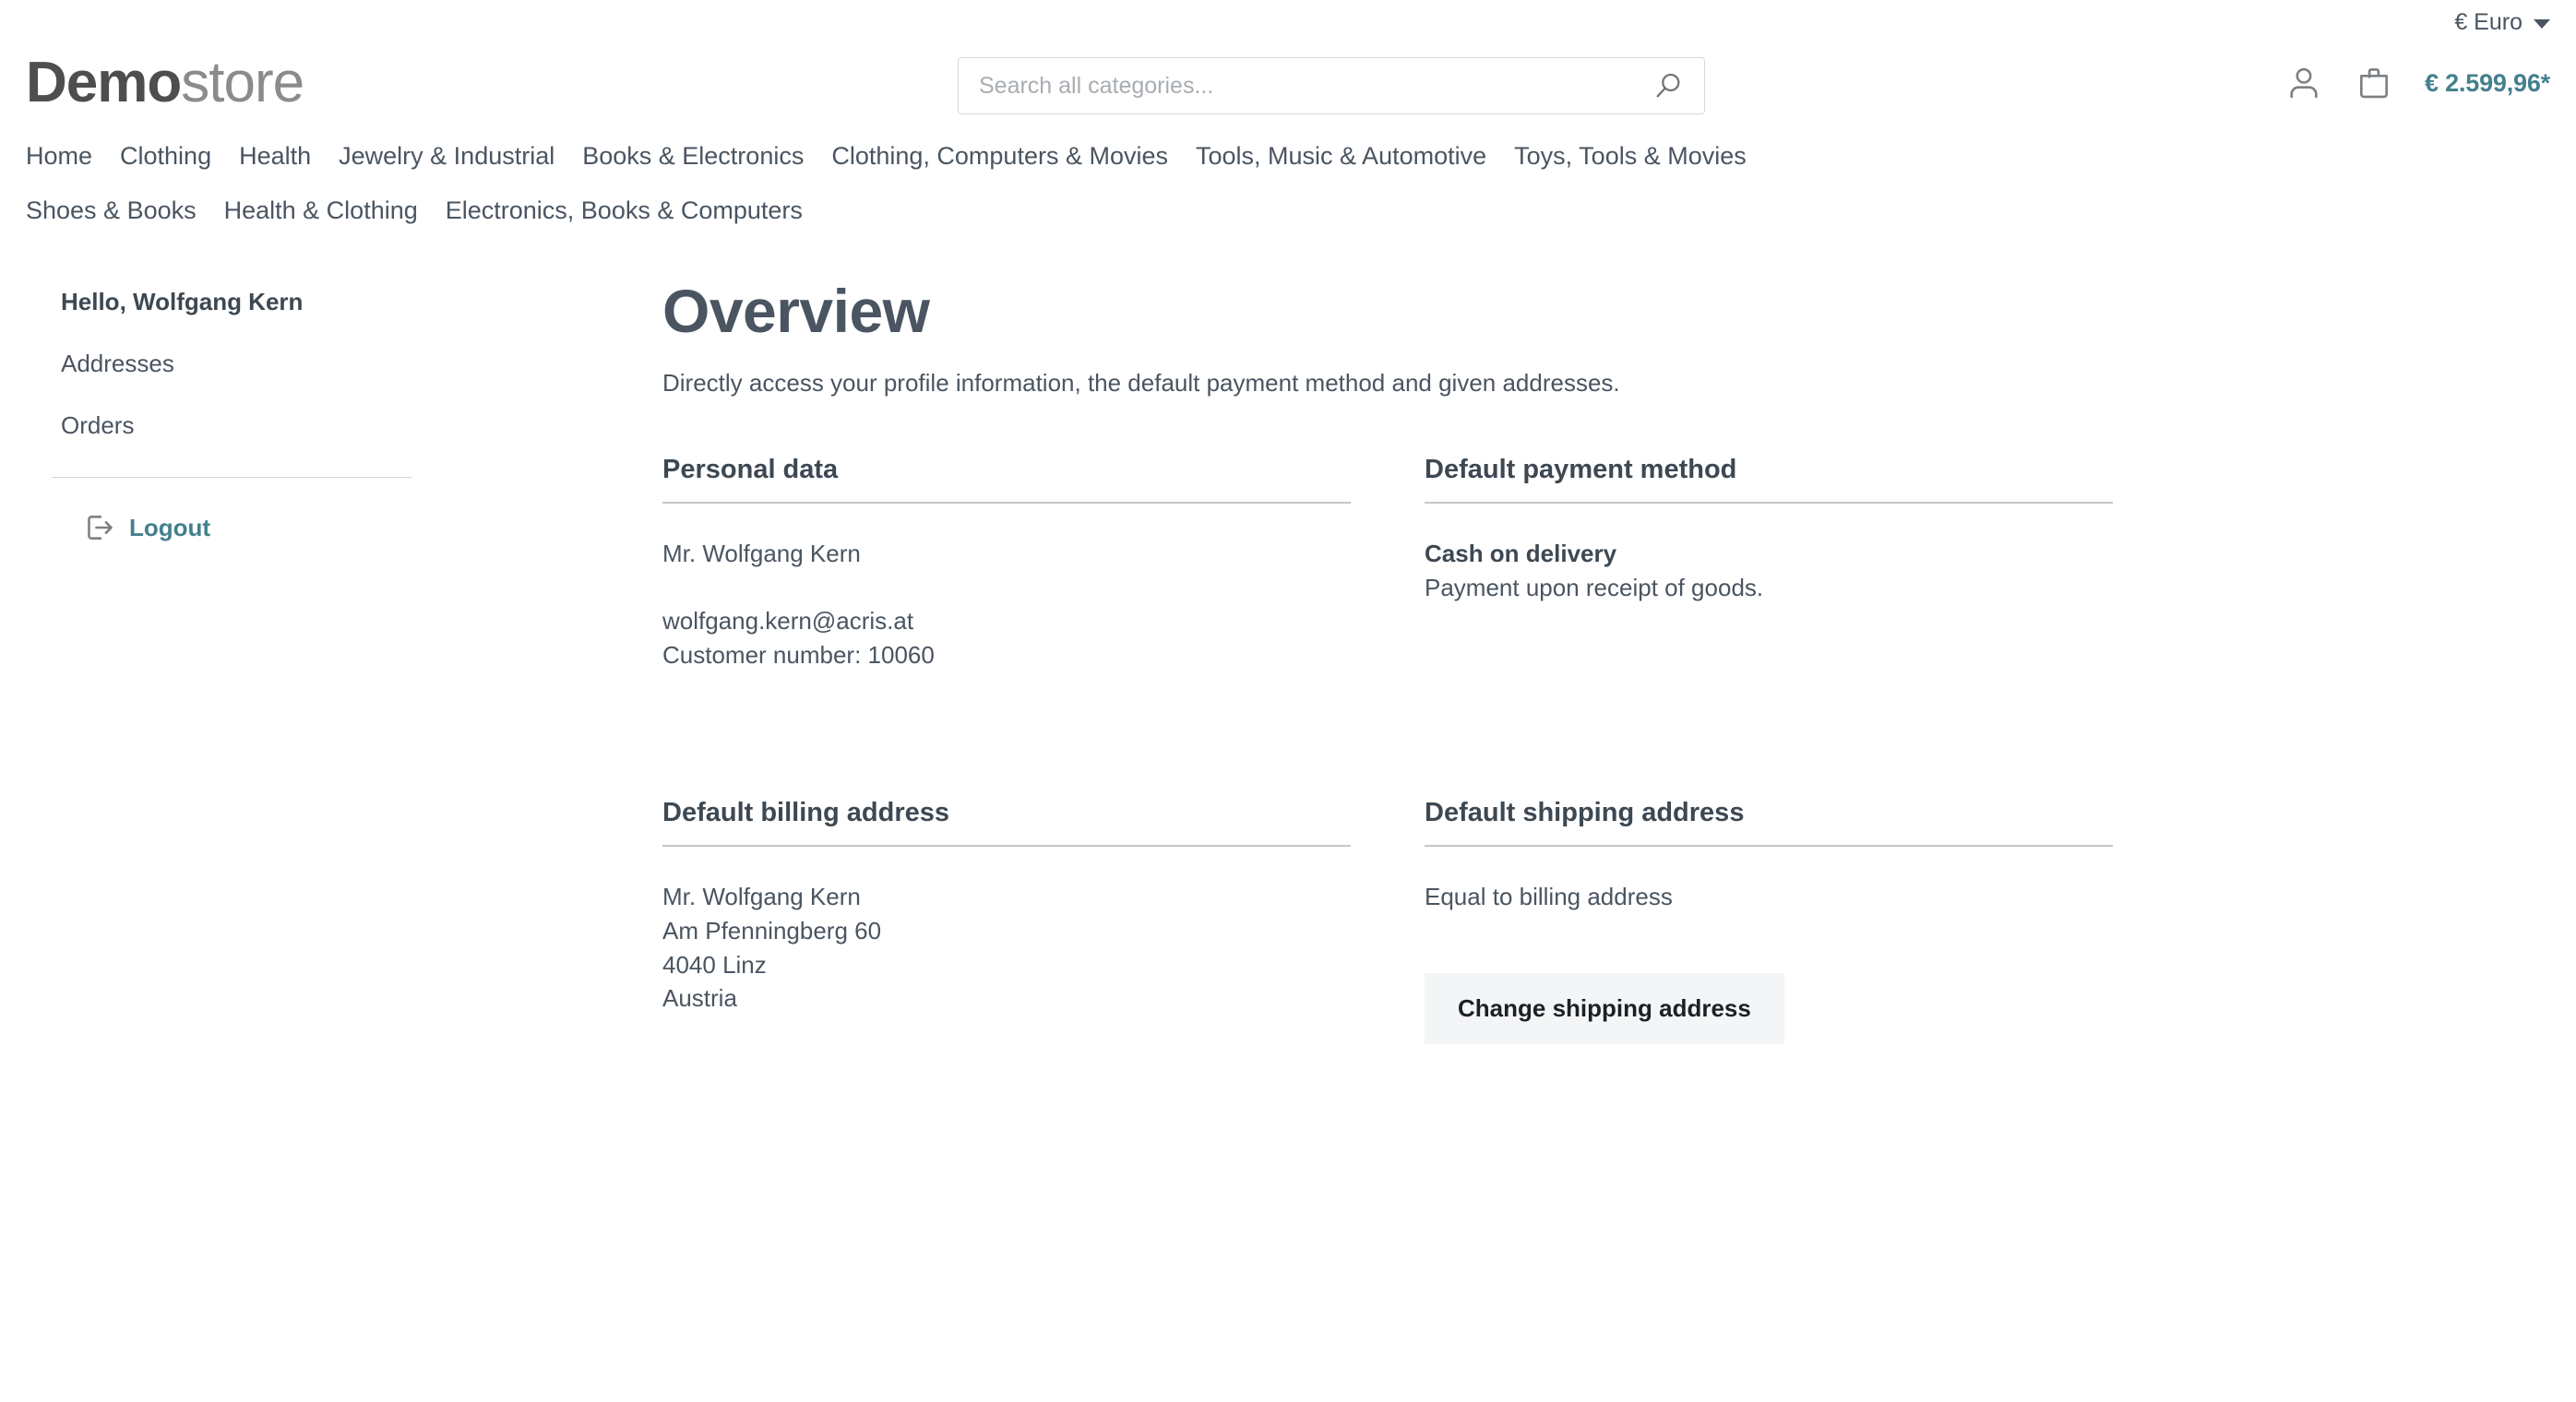 The width and height of the screenshot is (2576, 1402). Describe the element at coordinates (125, 211) in the screenshot. I see `nav-item-shoes-books: Shoes & Books` at that location.